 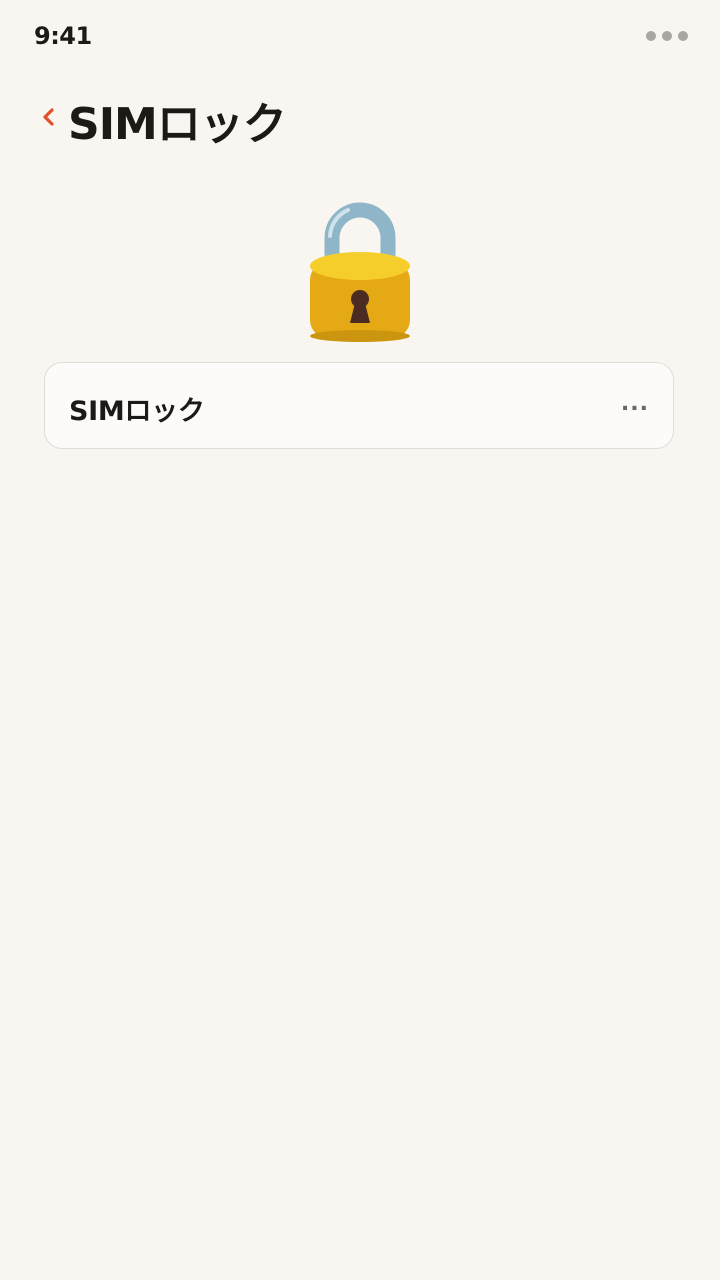 What do you see at coordinates (360, 271) in the screenshot?
I see `padlock-icon` at bounding box center [360, 271].